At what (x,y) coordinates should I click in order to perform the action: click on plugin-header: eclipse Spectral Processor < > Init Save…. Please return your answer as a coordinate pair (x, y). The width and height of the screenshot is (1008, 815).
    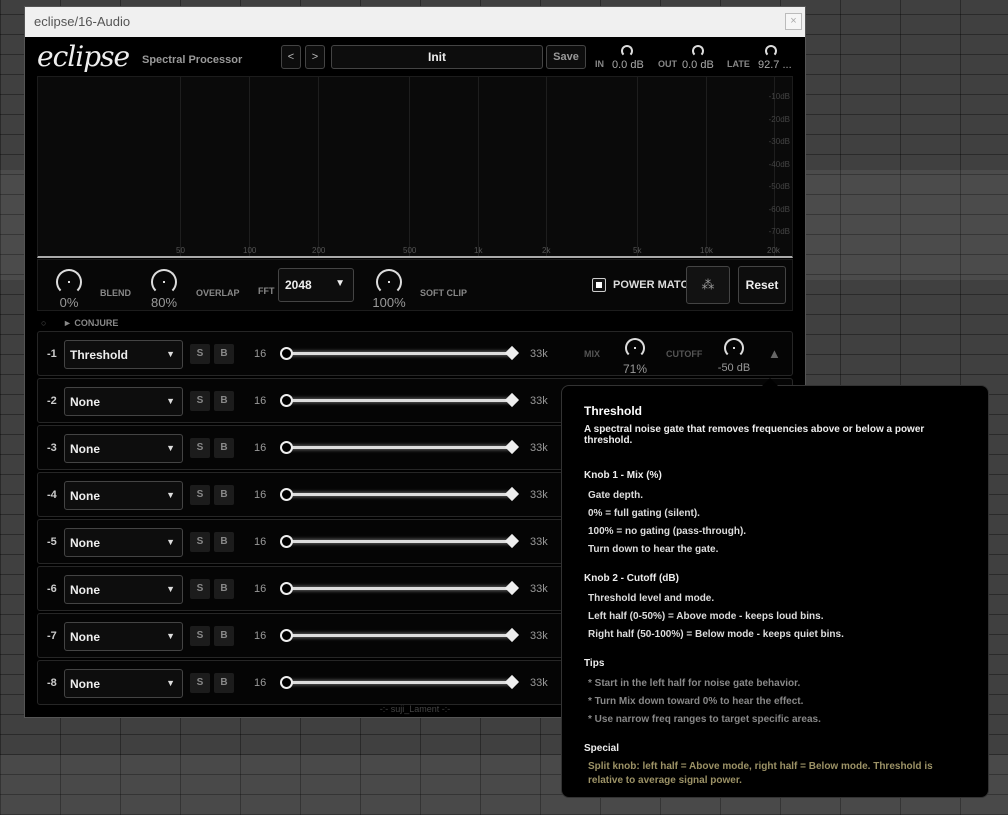
    Looking at the image, I should click on (415, 57).